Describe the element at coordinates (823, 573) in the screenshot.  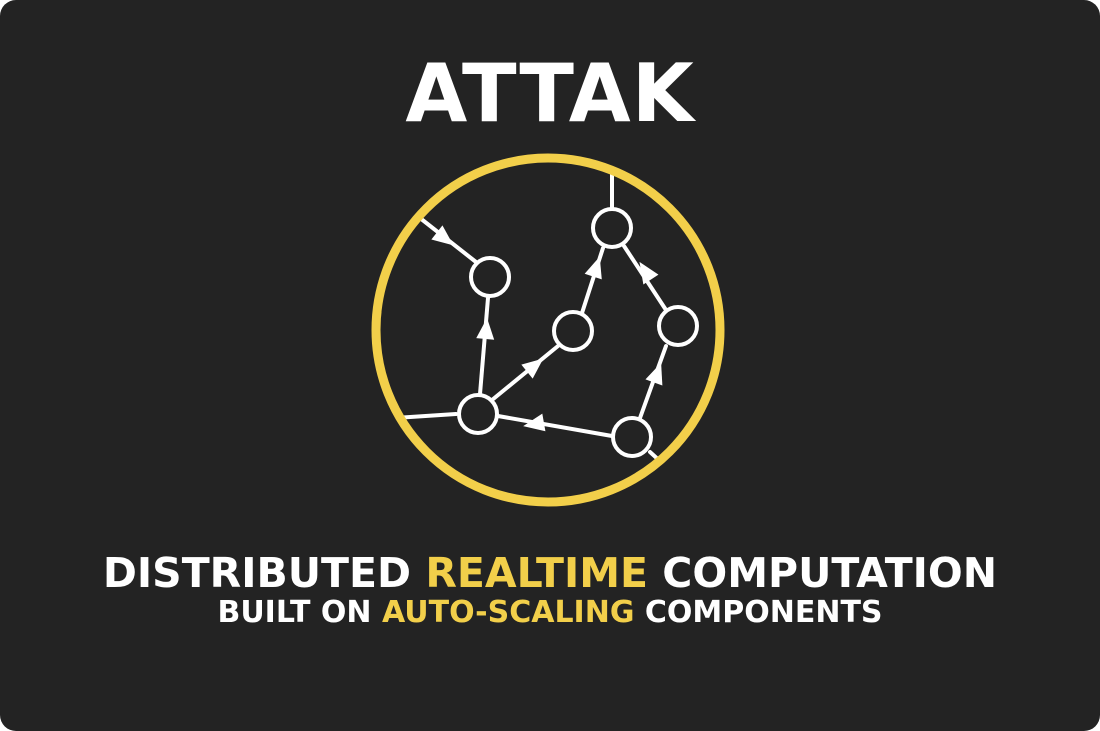
I see `tagline-primary-post: COMPUTATION` at that location.